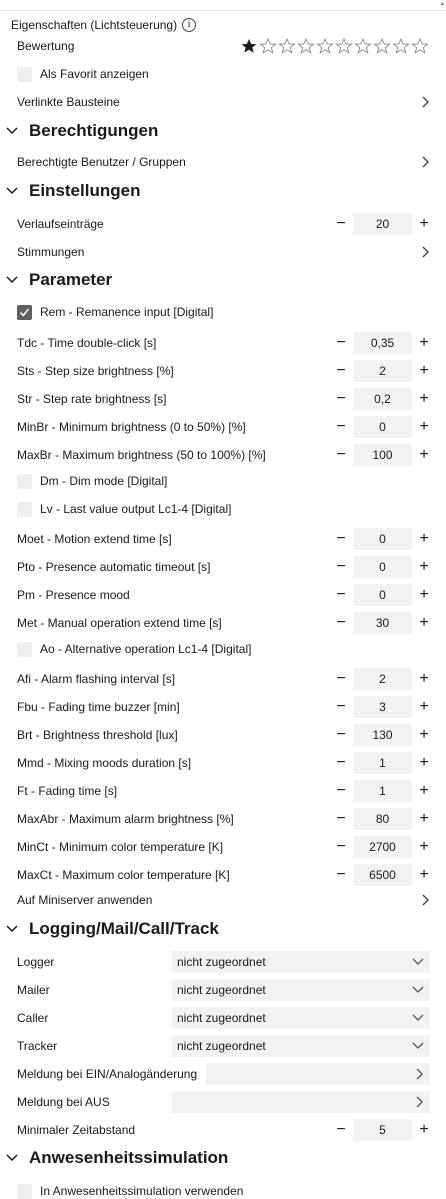  What do you see at coordinates (223, 162) in the screenshot?
I see `permitted-users-row: Berechtigte Benutzer / Gruppen` at bounding box center [223, 162].